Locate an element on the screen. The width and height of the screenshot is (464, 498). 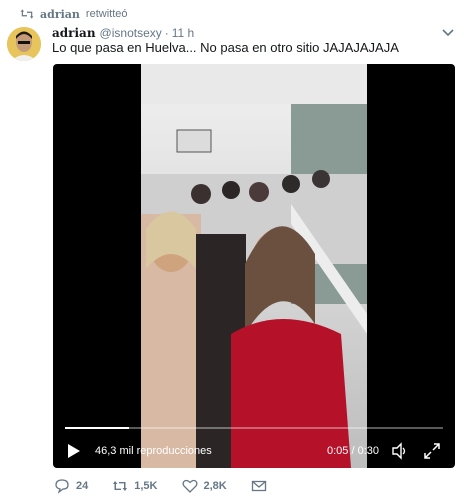
heart-icon is located at coordinates (189, 486).